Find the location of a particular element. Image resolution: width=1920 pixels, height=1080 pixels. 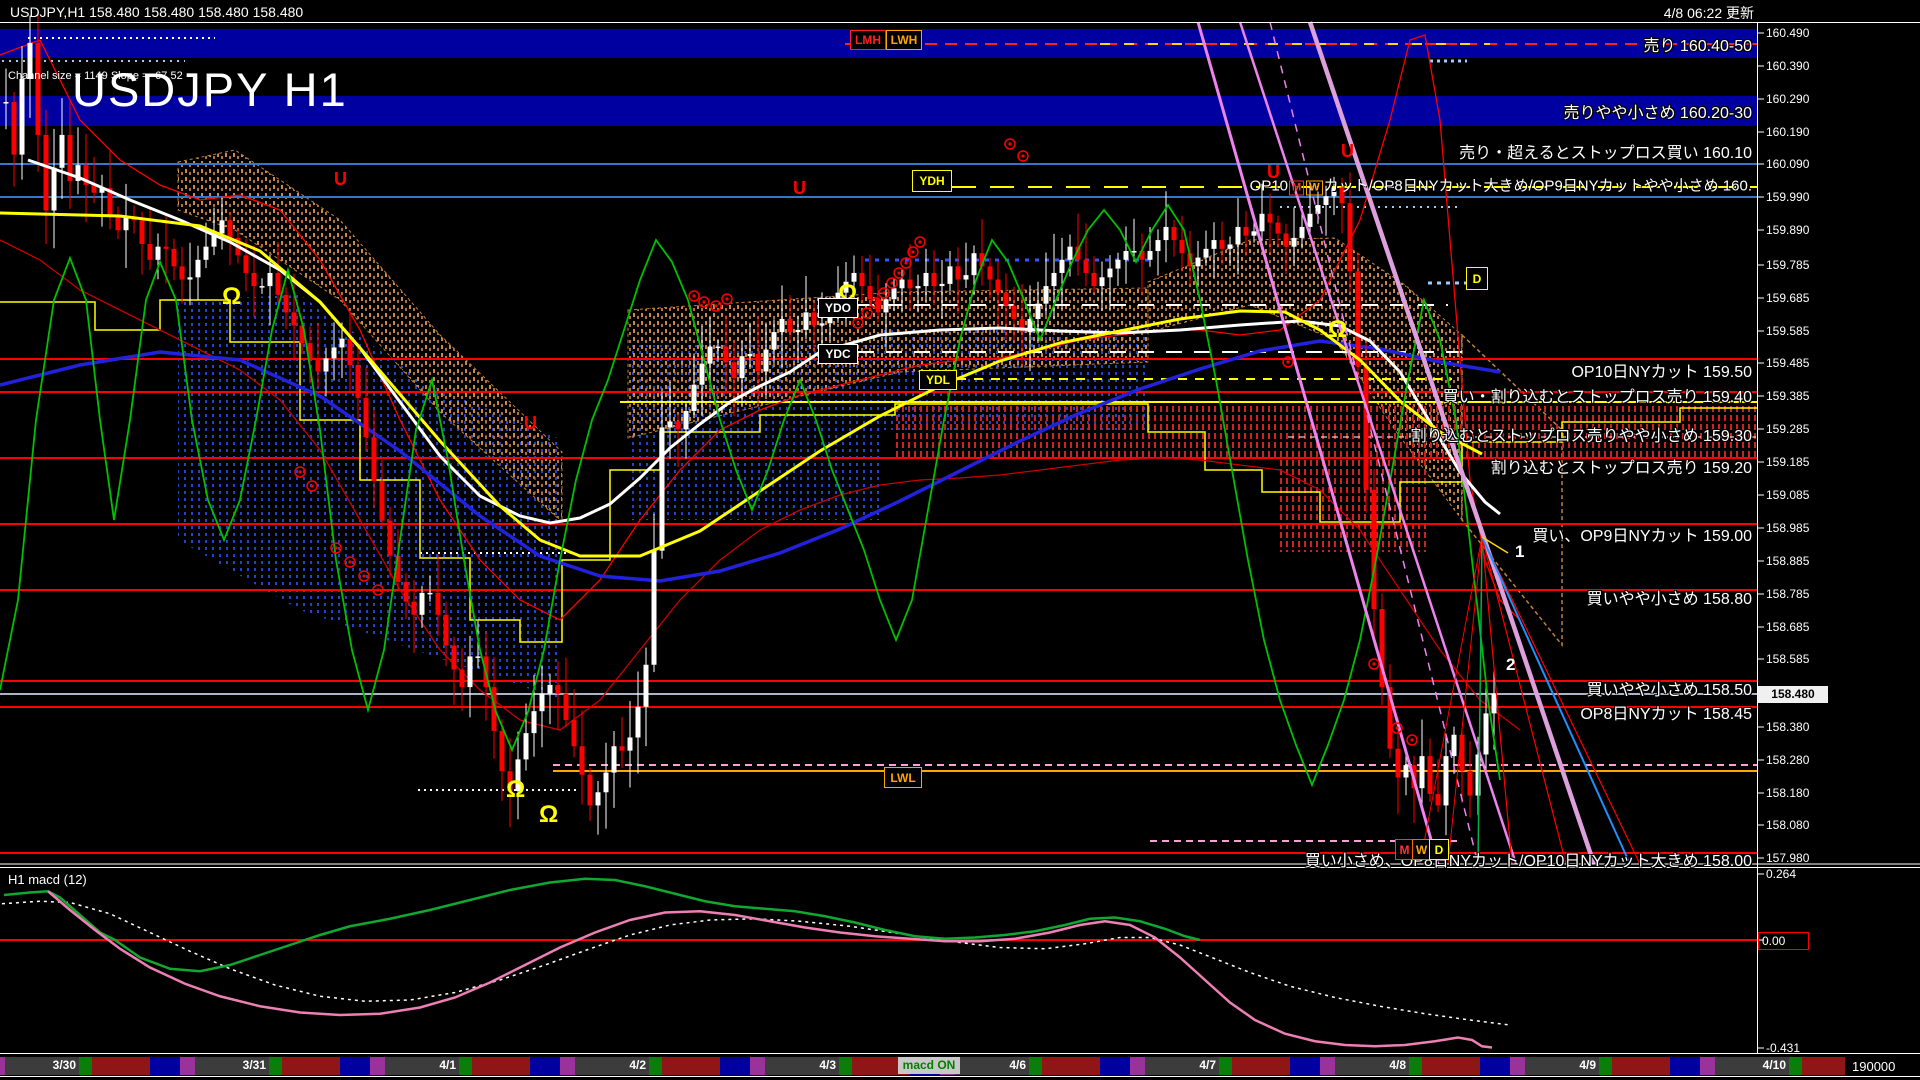

macd-on-button: macd ON is located at coordinates (929, 1065).